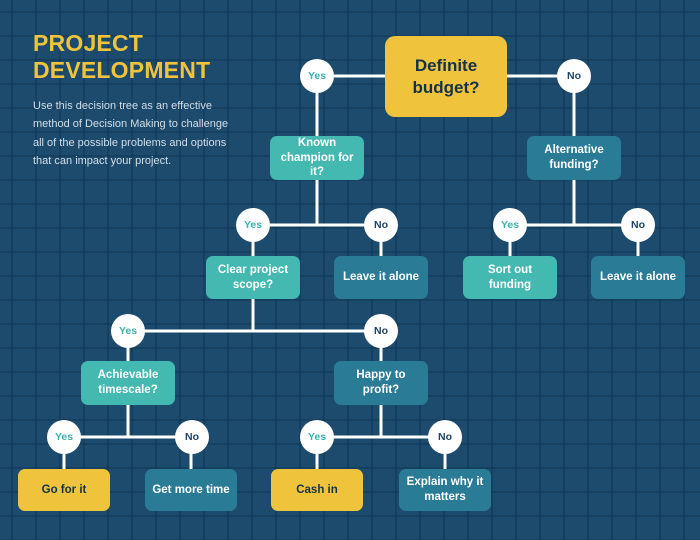  I want to click on node-go-for-it: Go for it, so click(64, 490).